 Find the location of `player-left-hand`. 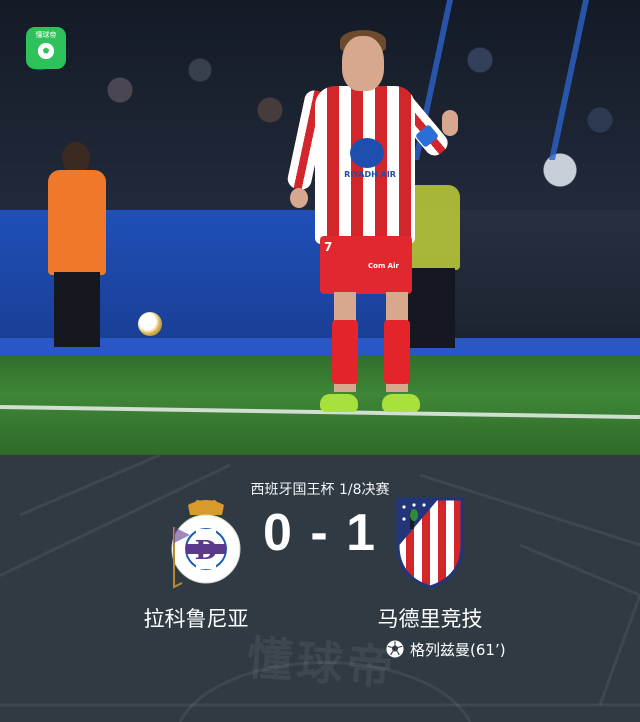

player-left-hand is located at coordinates (299, 198).